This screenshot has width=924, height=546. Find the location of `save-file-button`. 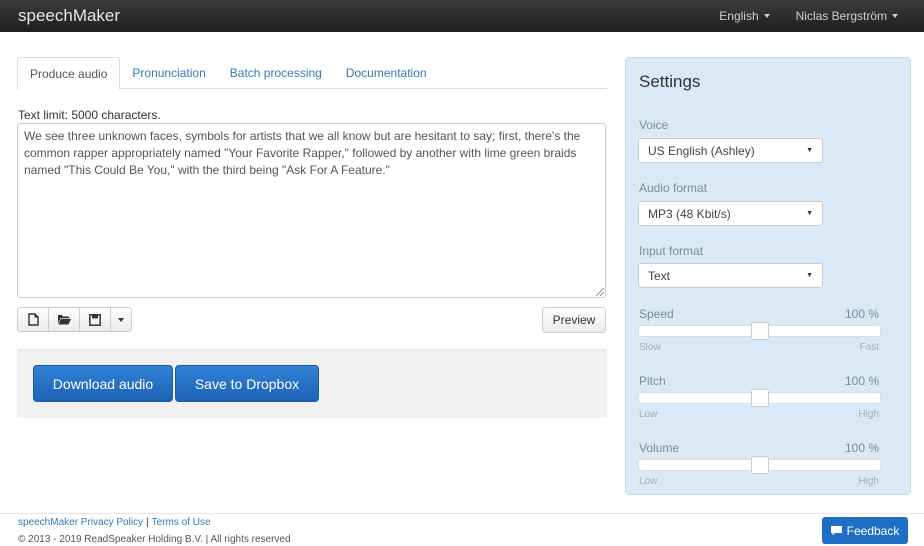

save-file-button is located at coordinates (95, 319).